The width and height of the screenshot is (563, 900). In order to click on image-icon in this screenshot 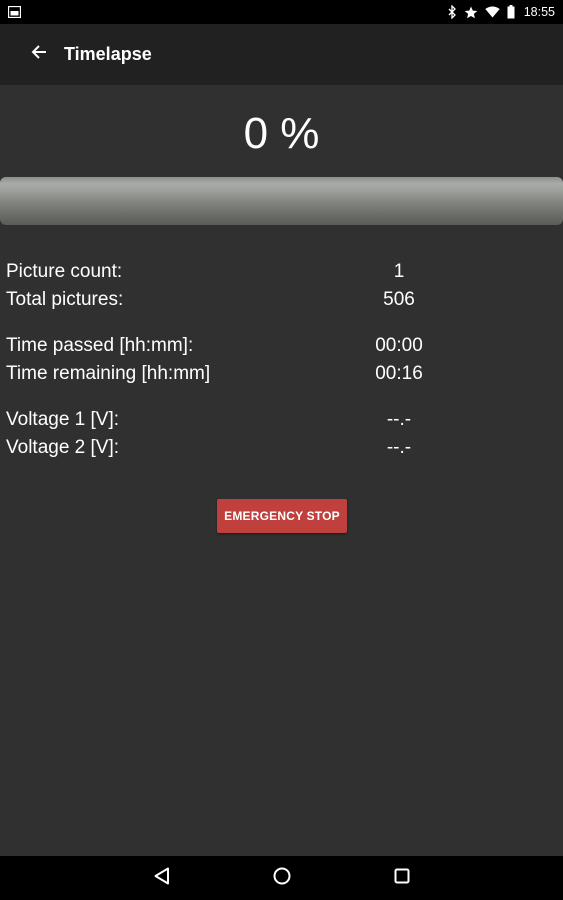, I will do `click(14, 12)`.